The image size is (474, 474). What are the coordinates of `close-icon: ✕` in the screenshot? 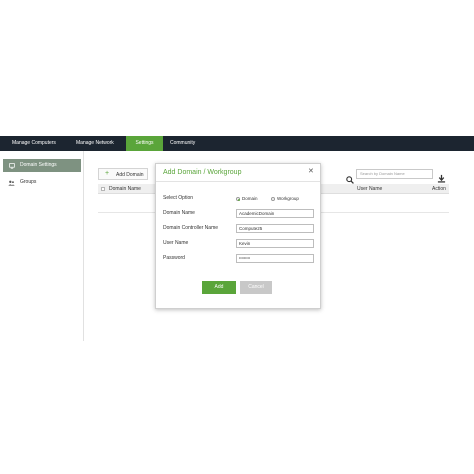 It's located at (311, 171).